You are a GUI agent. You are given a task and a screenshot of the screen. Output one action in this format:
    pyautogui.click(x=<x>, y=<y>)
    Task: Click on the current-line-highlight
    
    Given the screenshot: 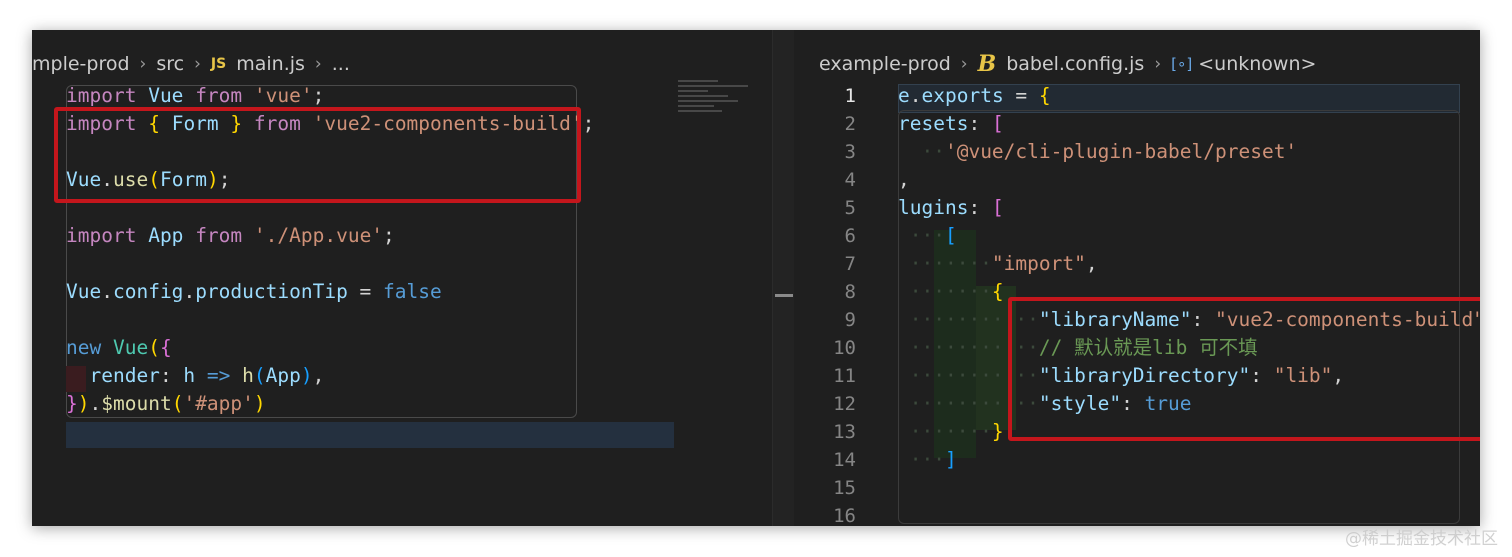 What is the action you would take?
    pyautogui.click(x=370, y=435)
    